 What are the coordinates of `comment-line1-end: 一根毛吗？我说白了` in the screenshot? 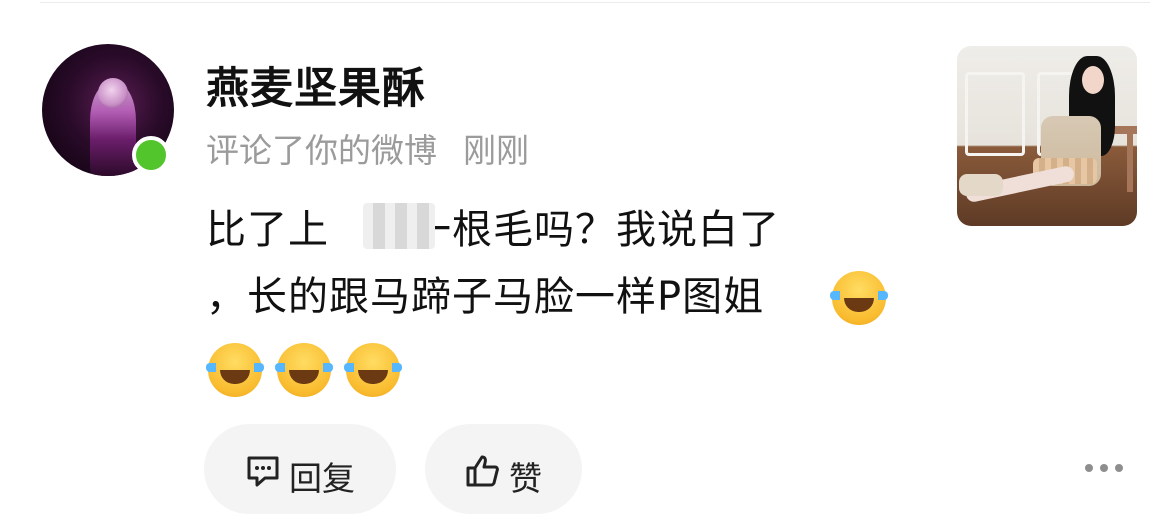 It's located at (595, 230).